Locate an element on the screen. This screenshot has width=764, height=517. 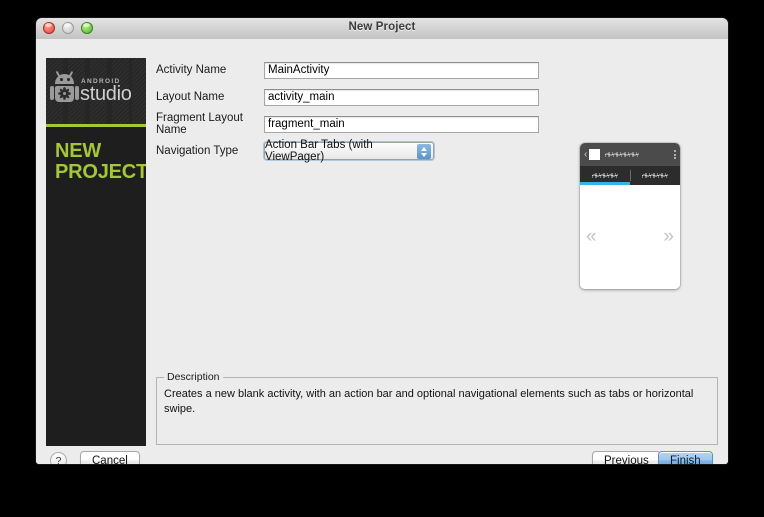
preview-app-icon is located at coordinates (595, 154).